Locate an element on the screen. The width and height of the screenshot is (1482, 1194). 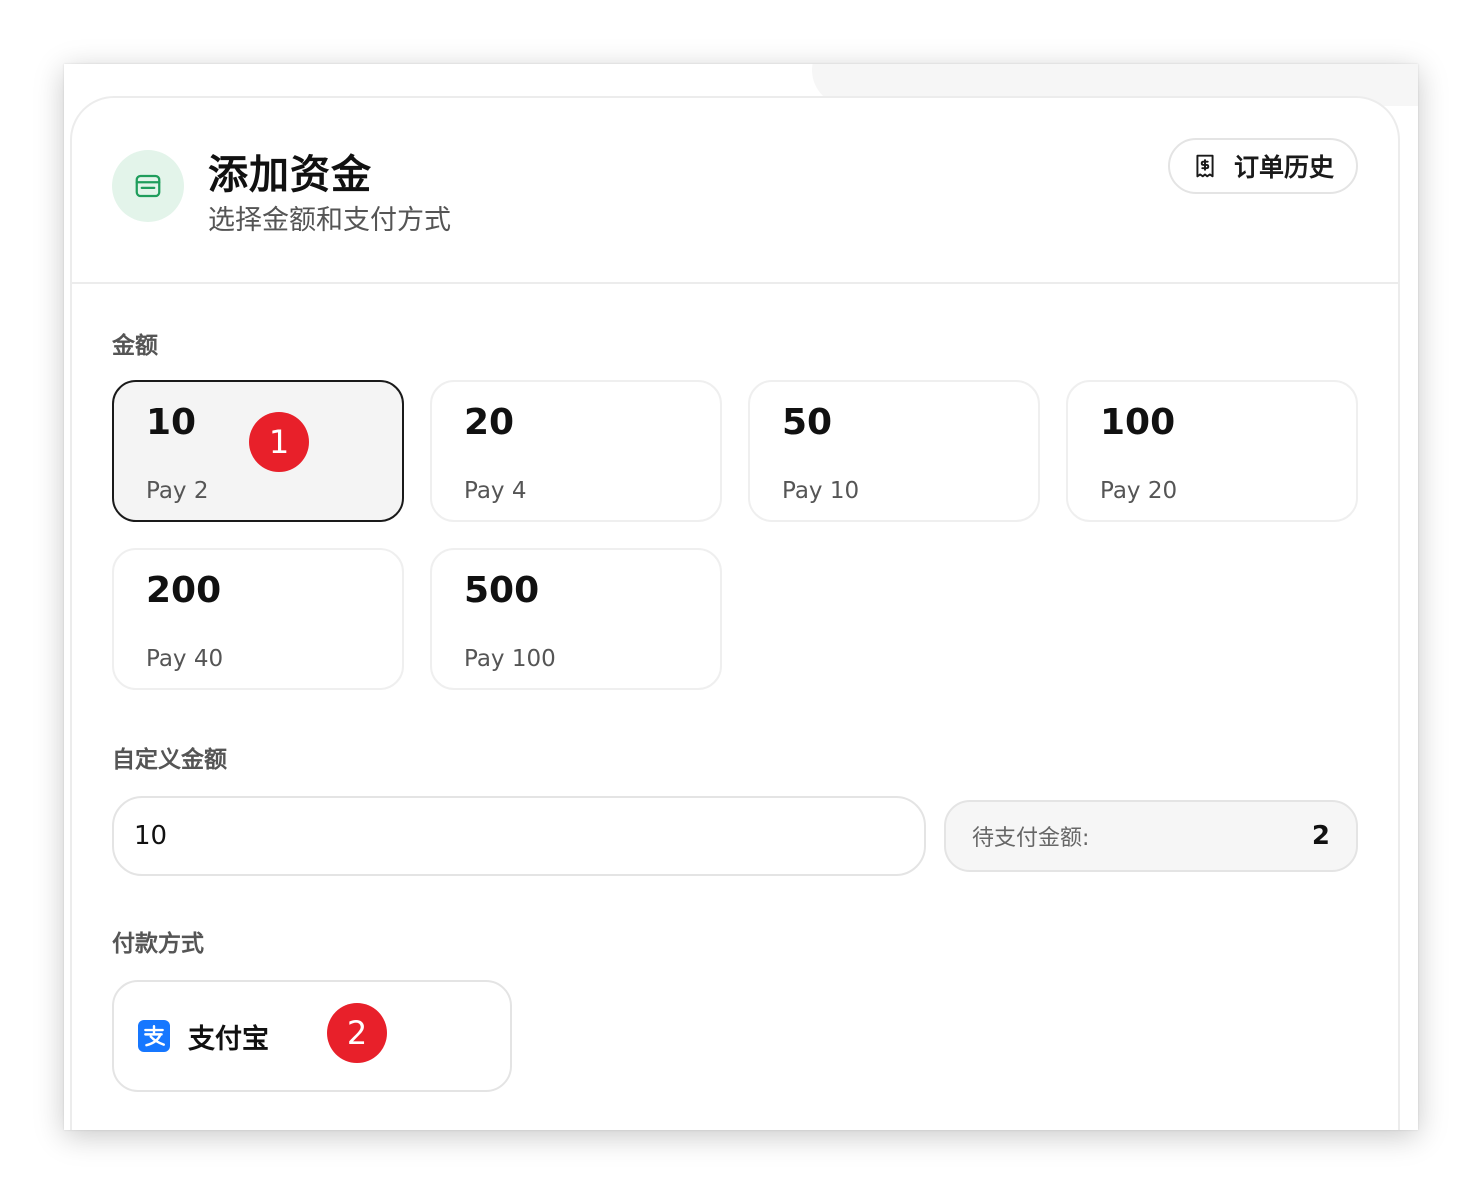
amount-pay: Pay 4 is located at coordinates (495, 491).